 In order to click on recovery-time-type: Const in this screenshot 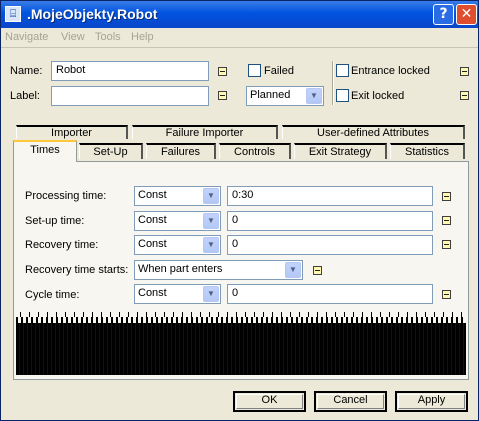, I will do `click(152, 244)`.